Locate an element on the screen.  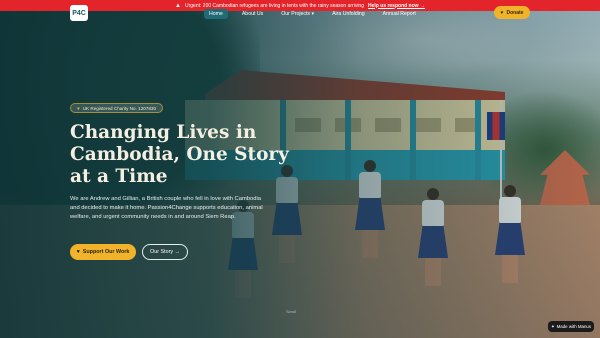
nav-item-aira-unfolding: Aira Unfolding is located at coordinates (348, 14).